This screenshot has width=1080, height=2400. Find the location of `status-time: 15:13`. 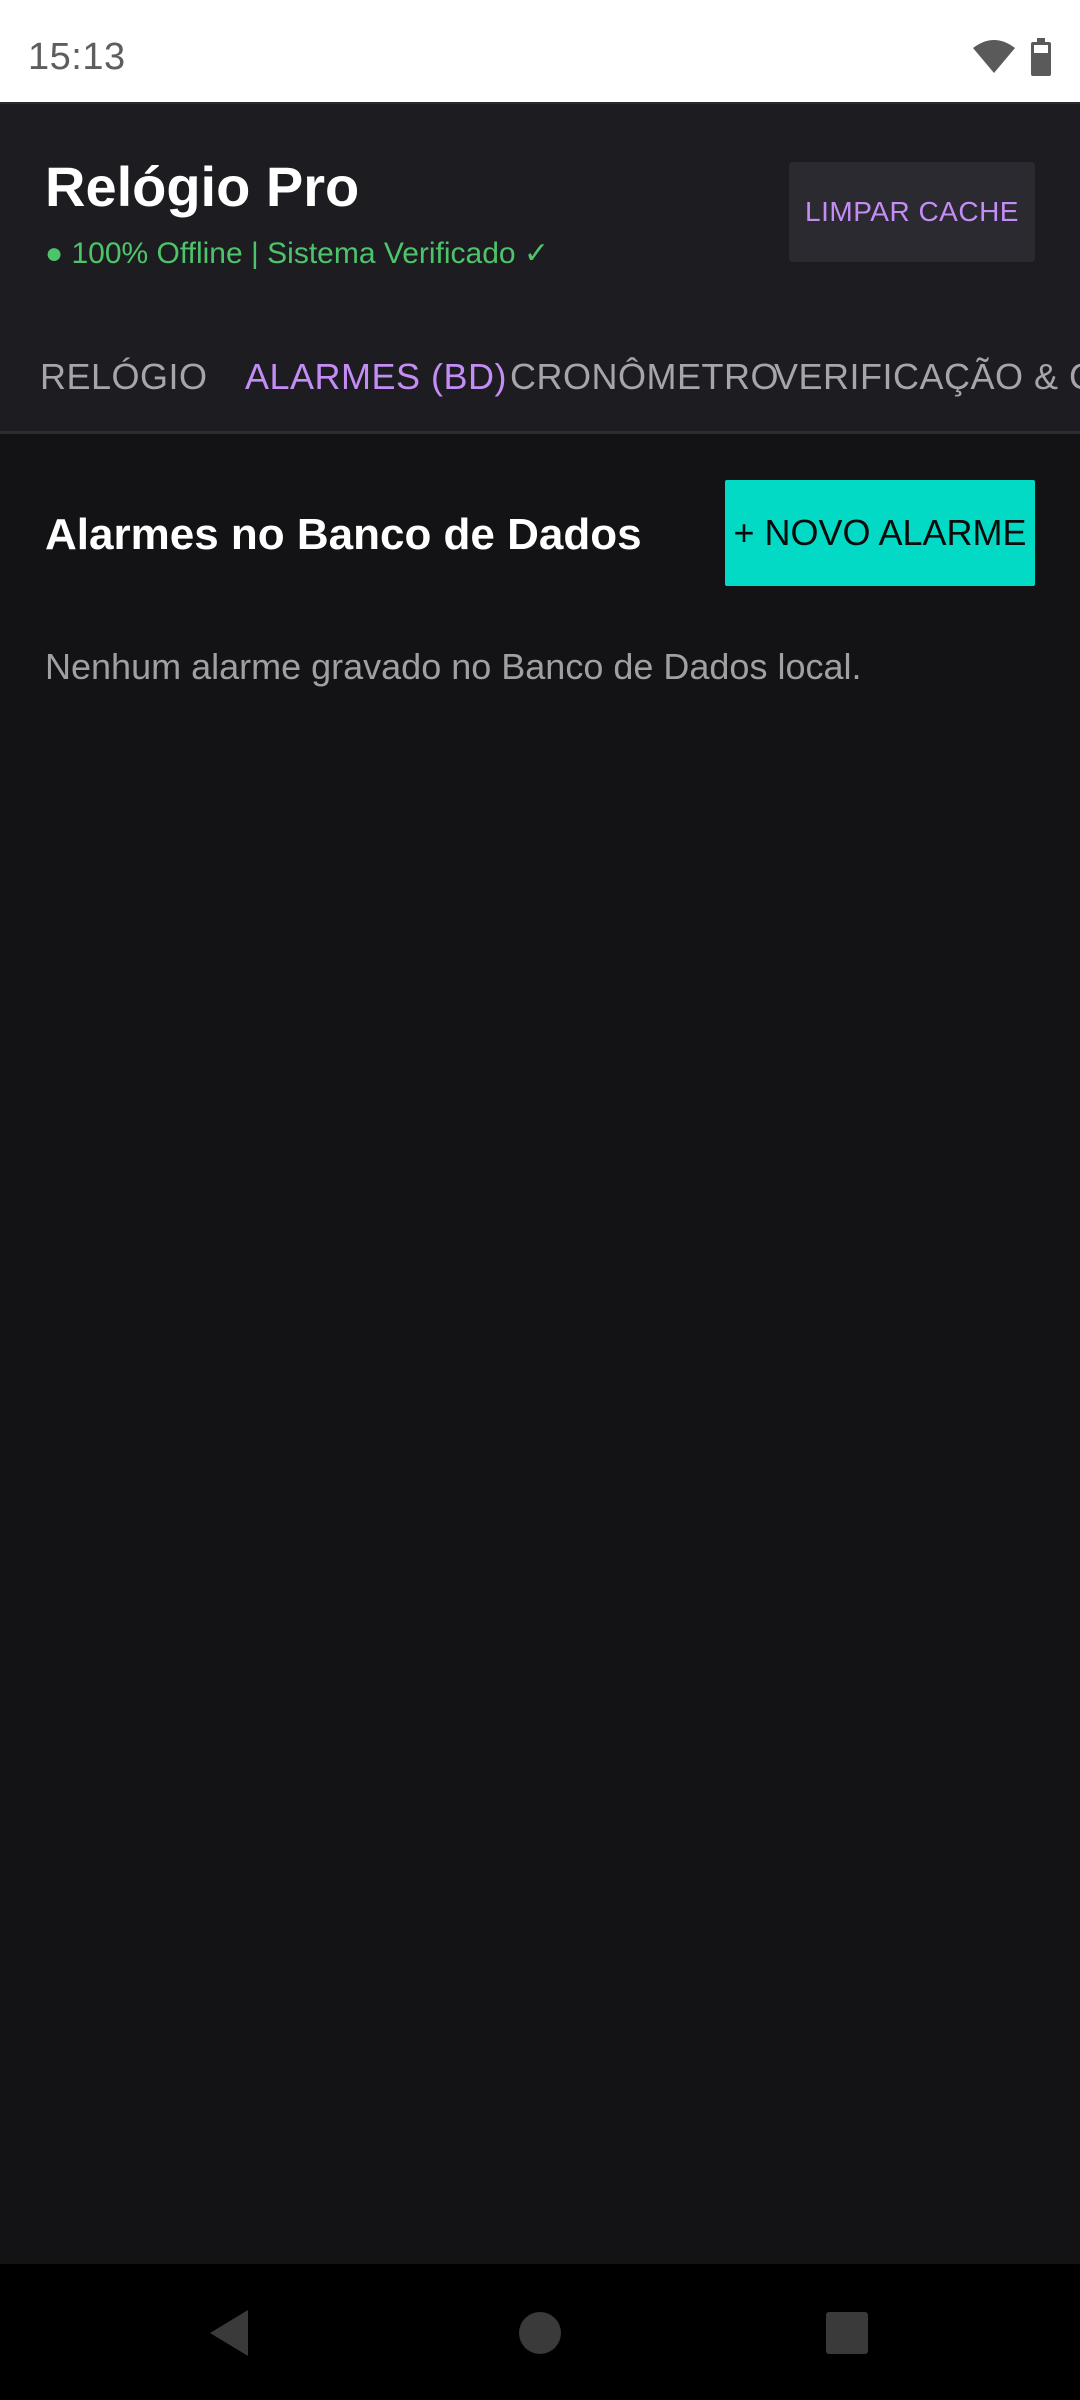

status-time: 15:13 is located at coordinates (77, 57).